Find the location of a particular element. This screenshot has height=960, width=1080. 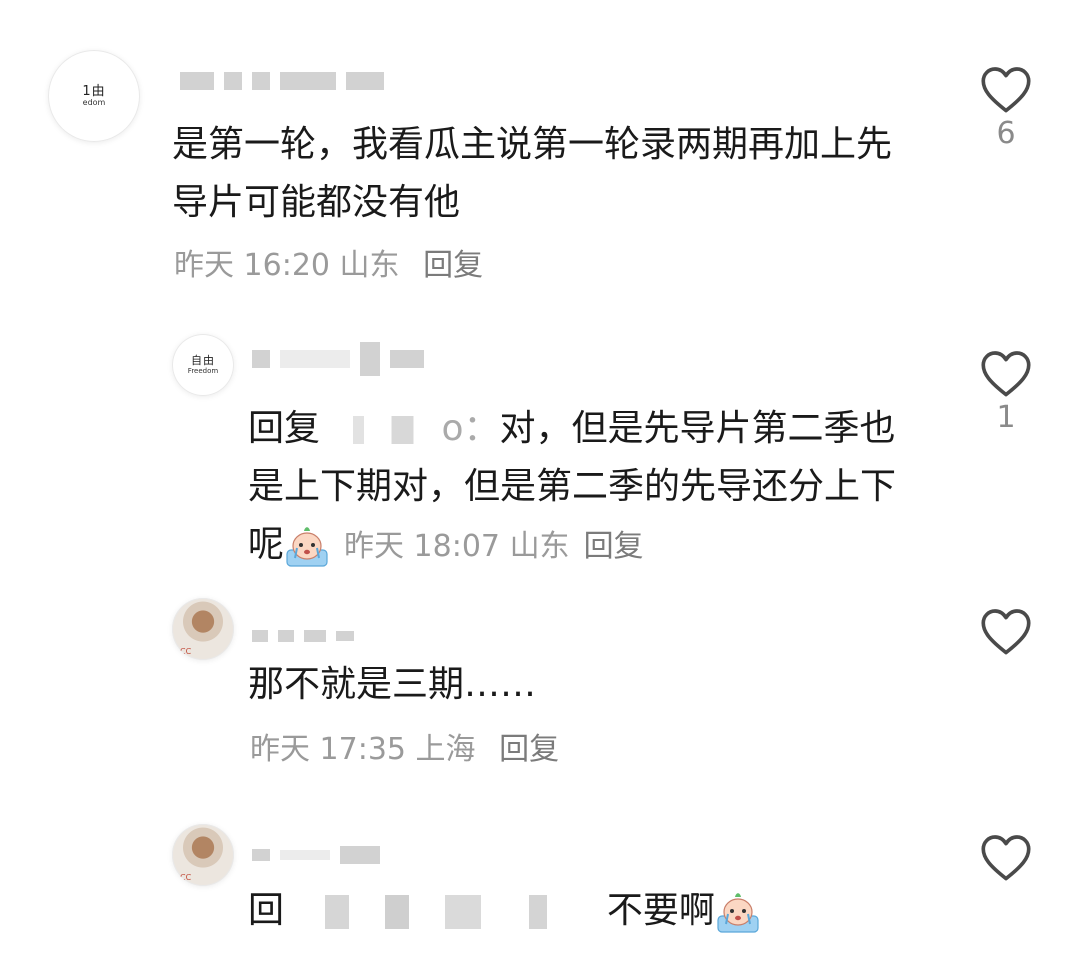

avatar: 1由 edom is located at coordinates (94, 96).